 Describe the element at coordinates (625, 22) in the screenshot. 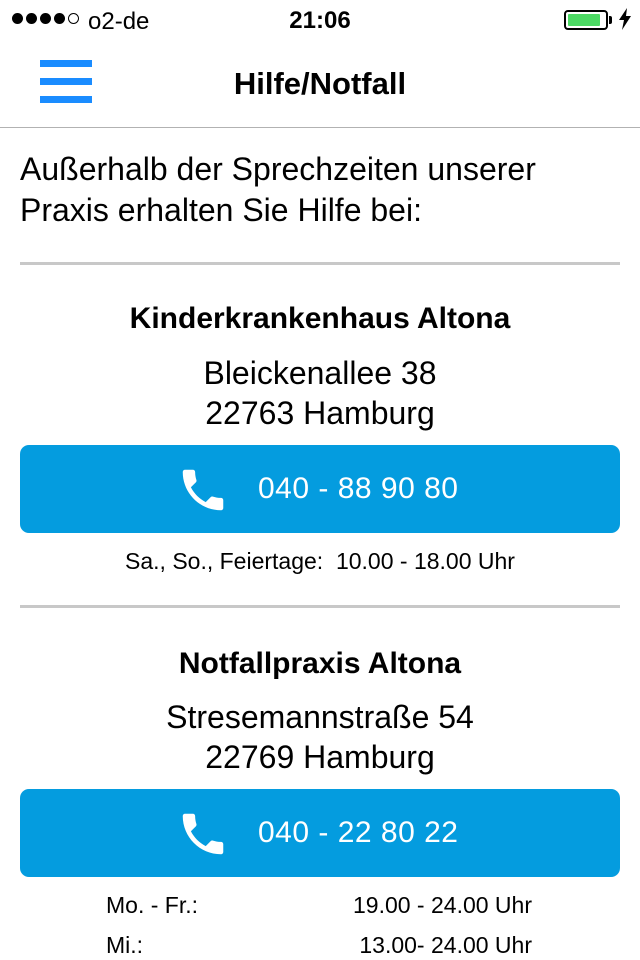

I see `bolt-icon` at that location.